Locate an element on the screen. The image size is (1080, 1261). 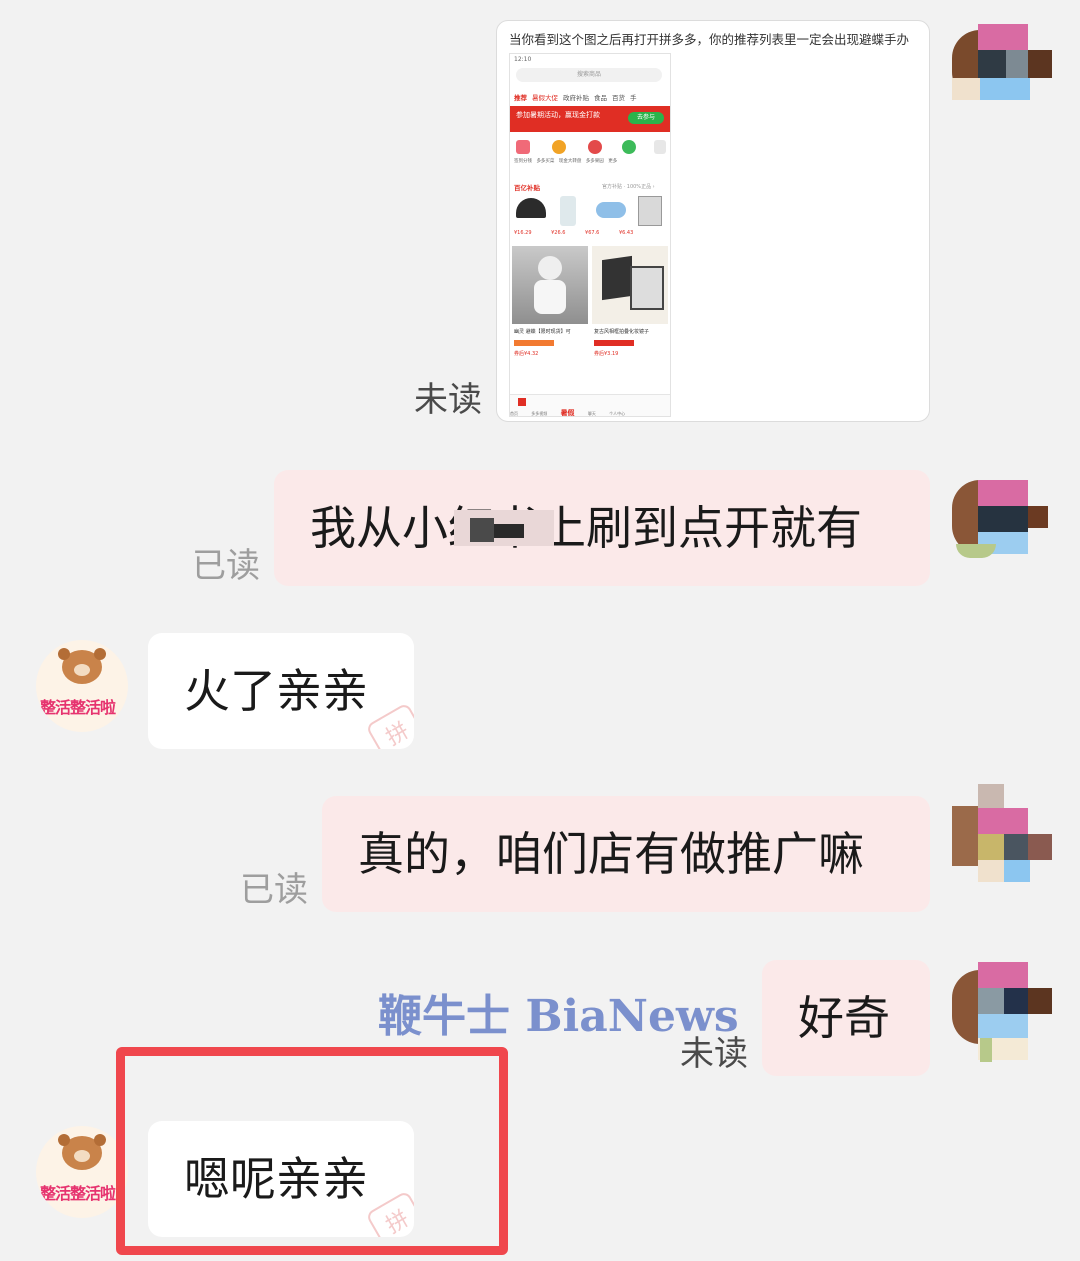
home-icon is located at coordinates (522, 402).